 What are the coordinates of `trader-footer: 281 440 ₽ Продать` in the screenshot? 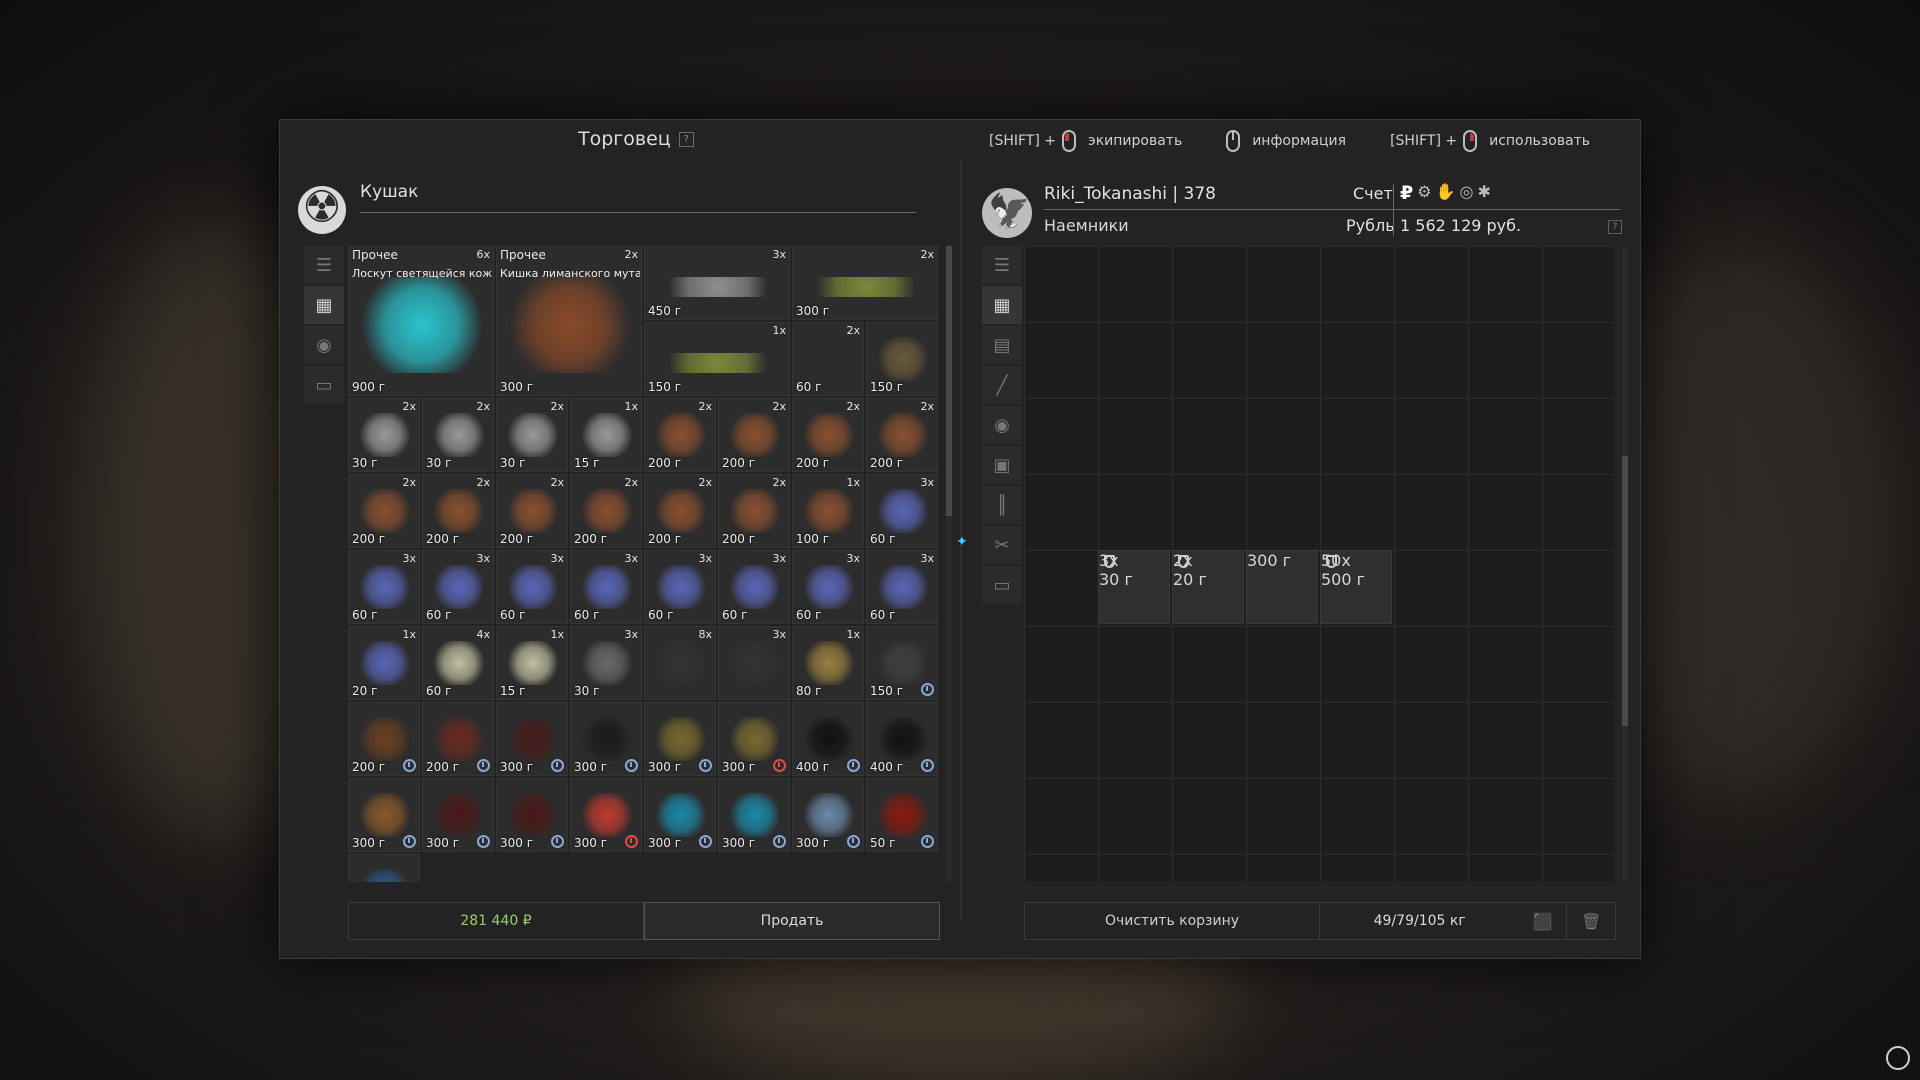 It's located at (644, 921).